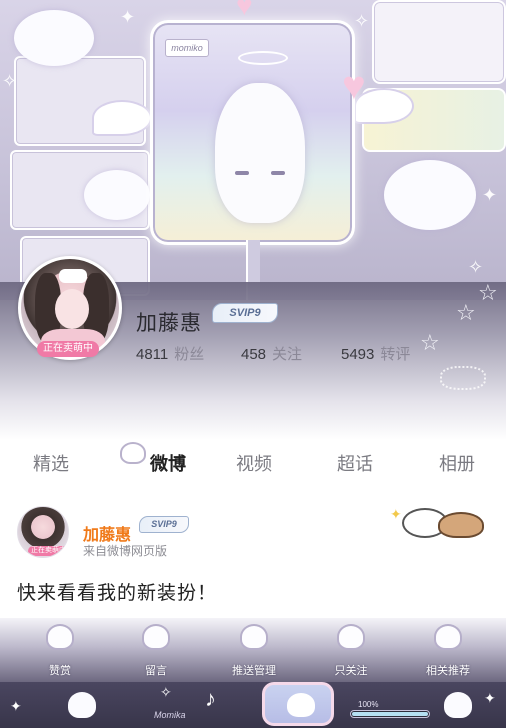 This screenshot has width=506, height=728. Describe the element at coordinates (125, 551) in the screenshot. I see `post-source: 来自微博网页版` at that location.